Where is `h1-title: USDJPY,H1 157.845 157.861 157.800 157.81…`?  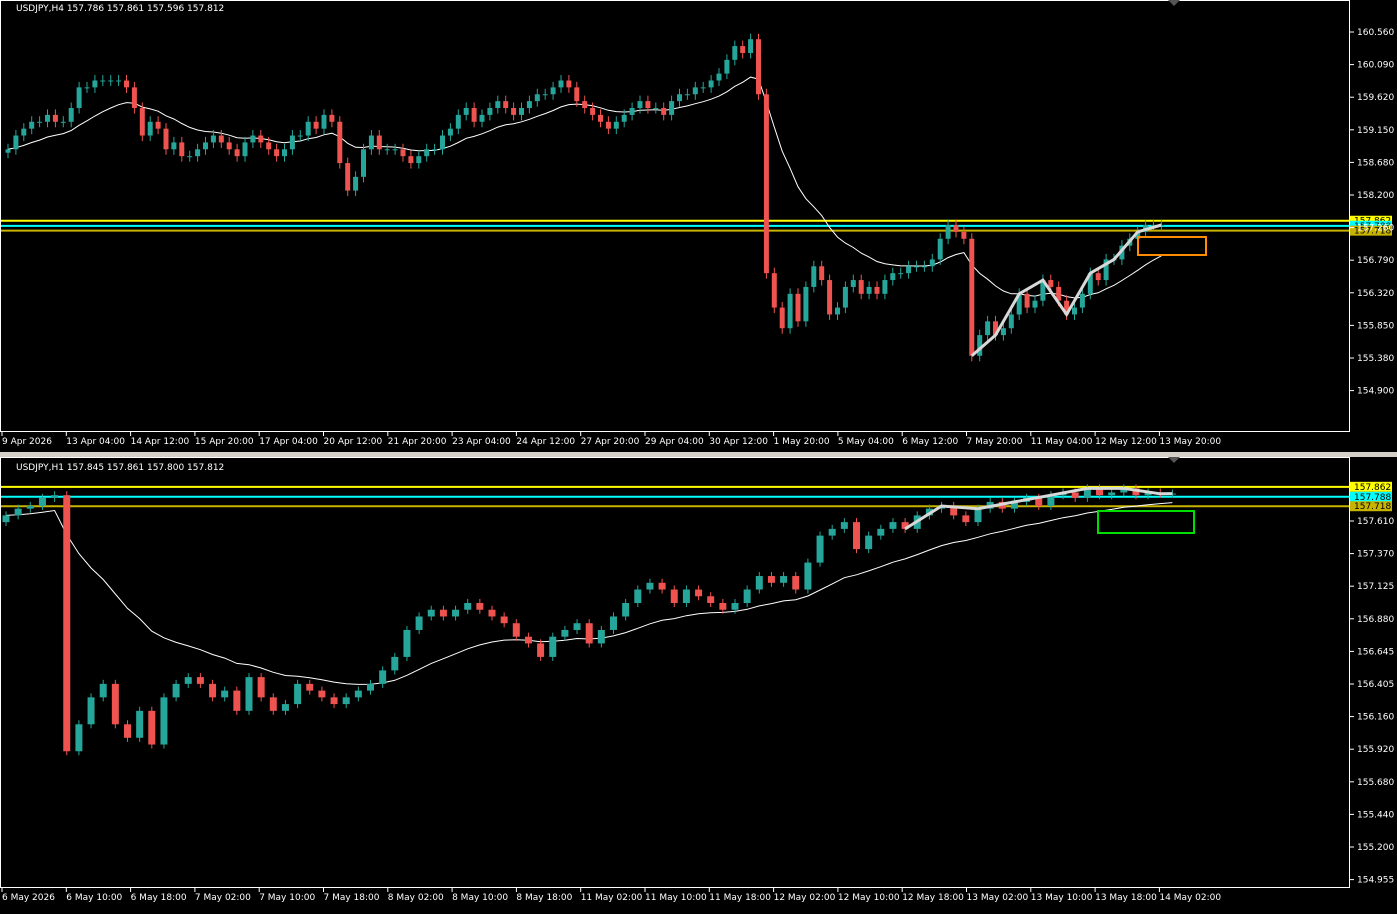 h1-title: USDJPY,H1 157.845 157.861 157.800 157.81… is located at coordinates (120, 468).